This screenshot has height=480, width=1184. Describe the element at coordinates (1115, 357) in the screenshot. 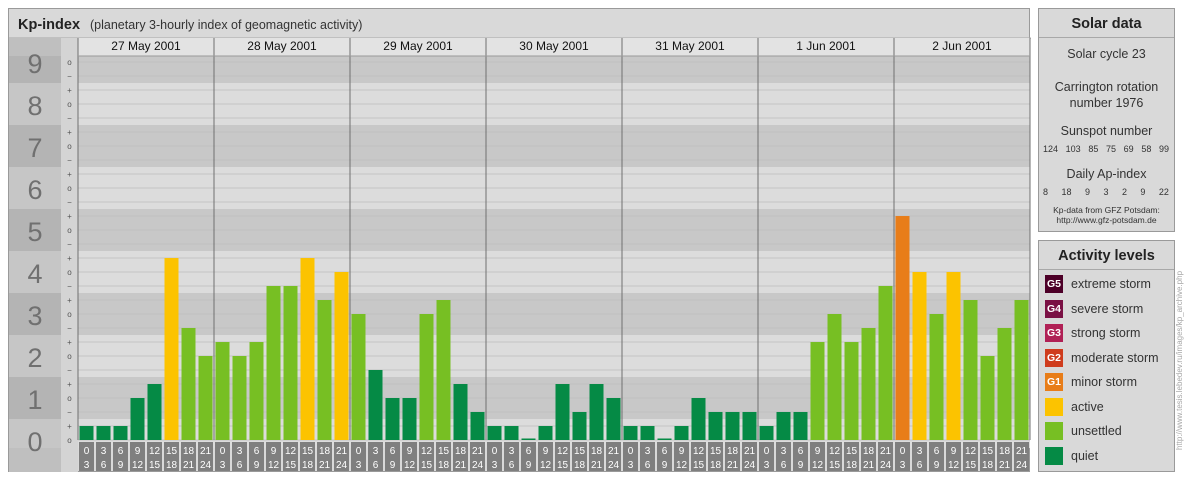

I see `legend-label: moderate storm` at that location.